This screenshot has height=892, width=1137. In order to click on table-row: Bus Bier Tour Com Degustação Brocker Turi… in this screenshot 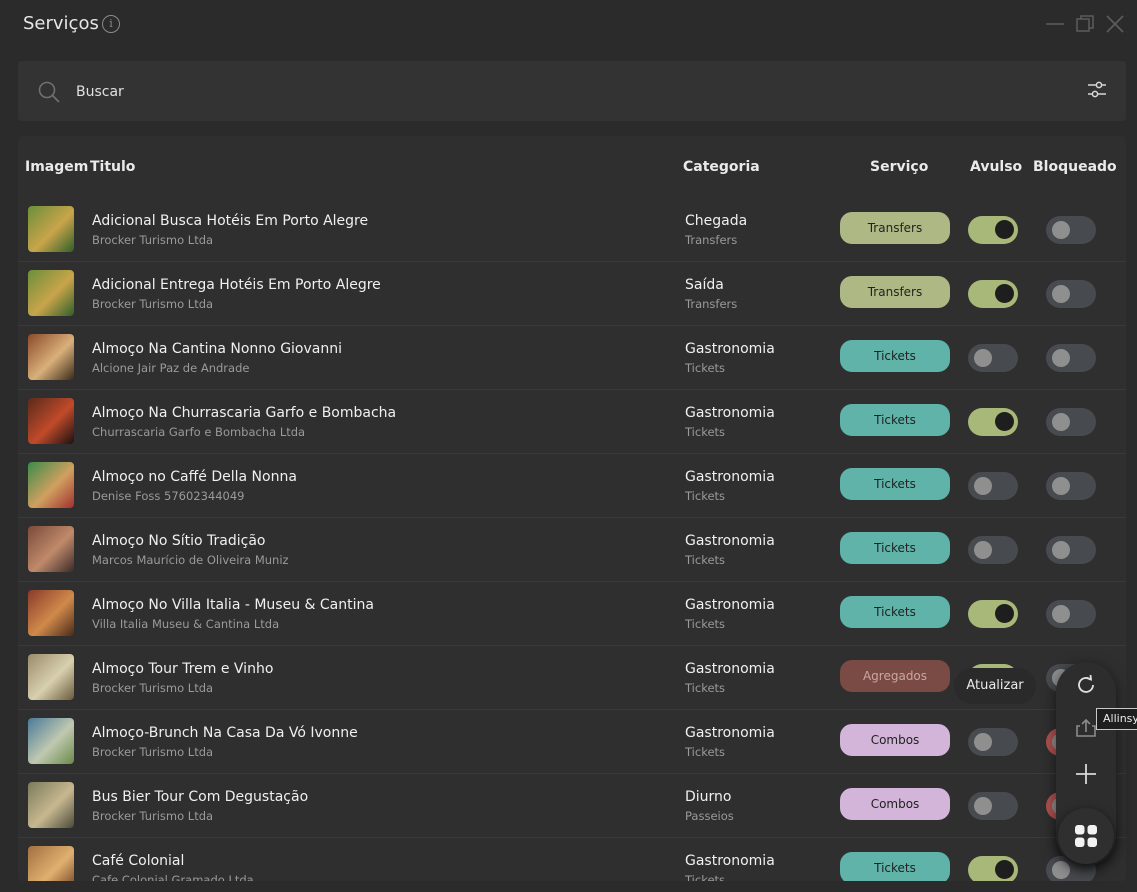, I will do `click(572, 806)`.